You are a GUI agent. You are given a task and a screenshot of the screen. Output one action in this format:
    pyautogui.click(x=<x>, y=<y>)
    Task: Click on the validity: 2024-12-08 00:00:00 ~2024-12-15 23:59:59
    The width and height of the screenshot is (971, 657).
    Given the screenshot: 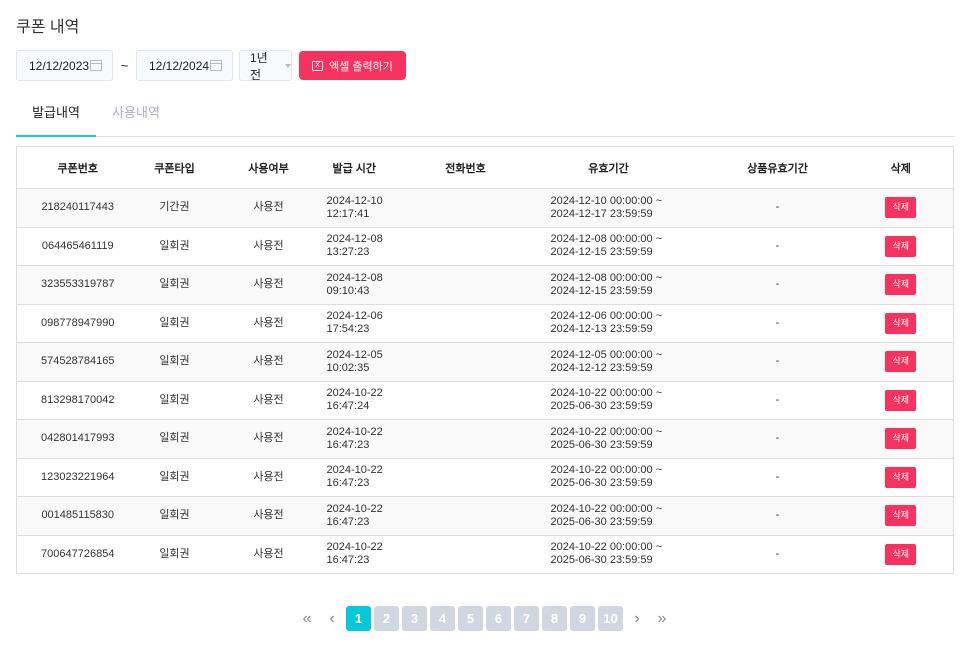 What is the action you would take?
    pyautogui.click(x=608, y=285)
    